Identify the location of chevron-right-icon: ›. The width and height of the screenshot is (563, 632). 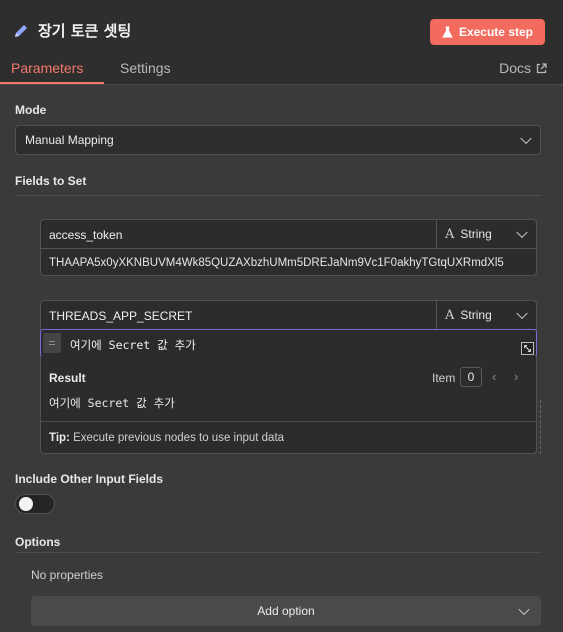
(516, 376).